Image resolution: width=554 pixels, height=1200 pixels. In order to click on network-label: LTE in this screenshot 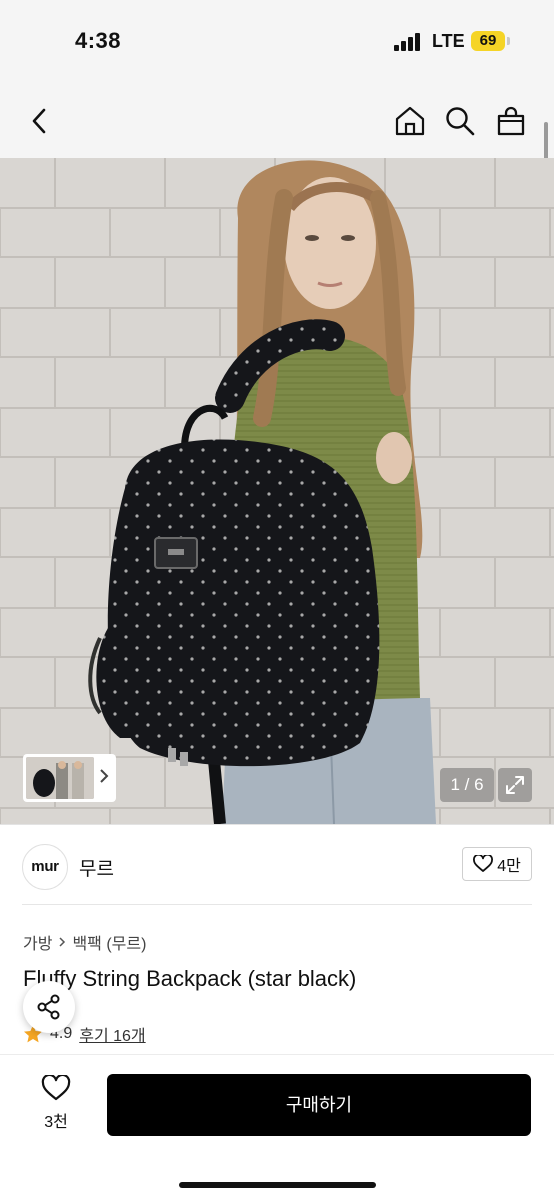, I will do `click(448, 41)`.